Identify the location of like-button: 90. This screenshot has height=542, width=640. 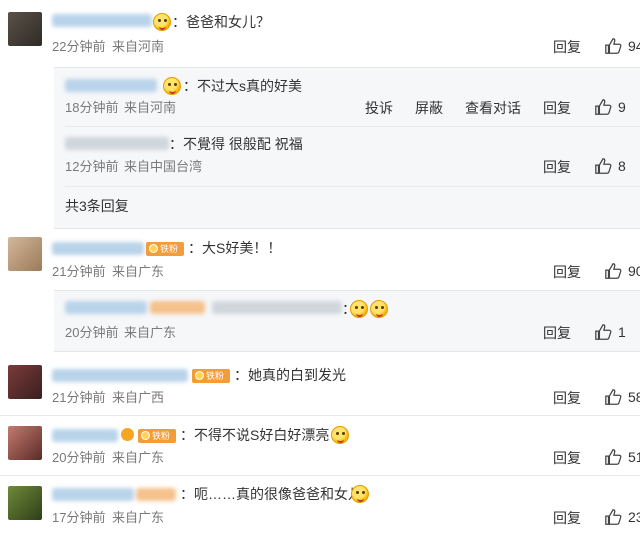
(622, 271).